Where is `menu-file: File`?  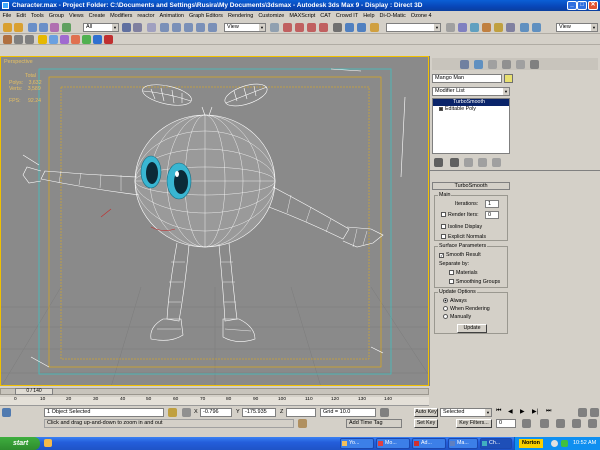
menu-file: File is located at coordinates (7, 16).